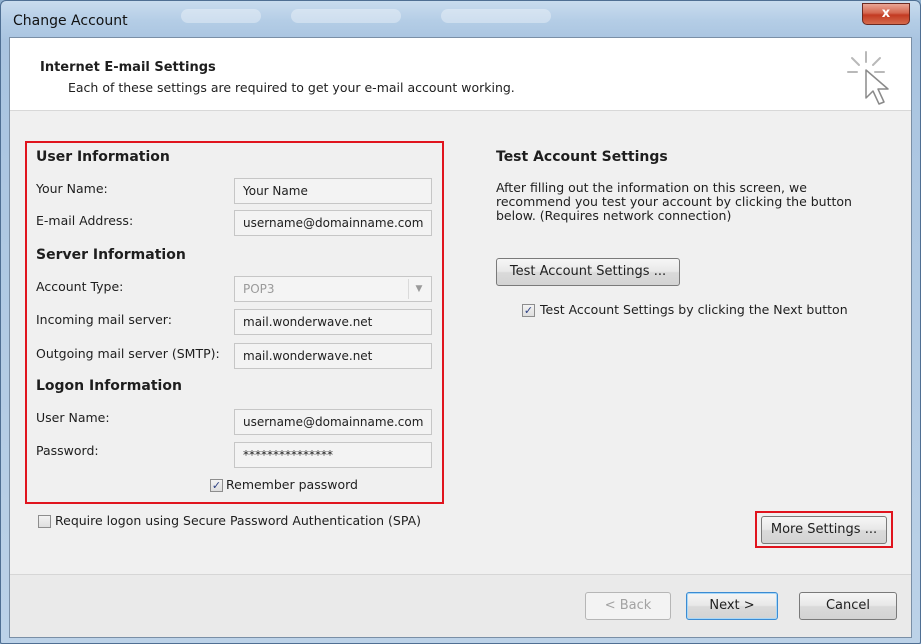 The image size is (921, 644). What do you see at coordinates (111, 255) in the screenshot?
I see `server-information-heading: Server Information` at bounding box center [111, 255].